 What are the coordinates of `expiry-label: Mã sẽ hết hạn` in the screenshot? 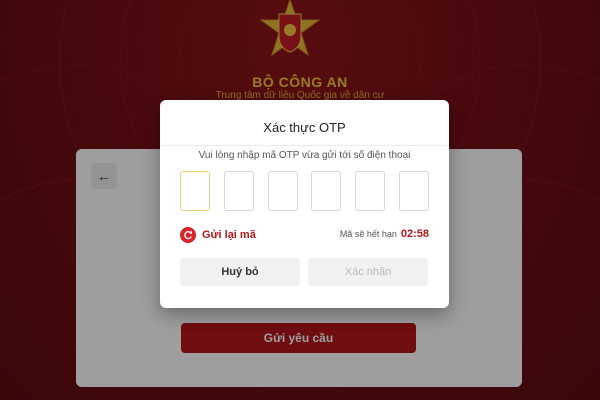 It's located at (368, 234).